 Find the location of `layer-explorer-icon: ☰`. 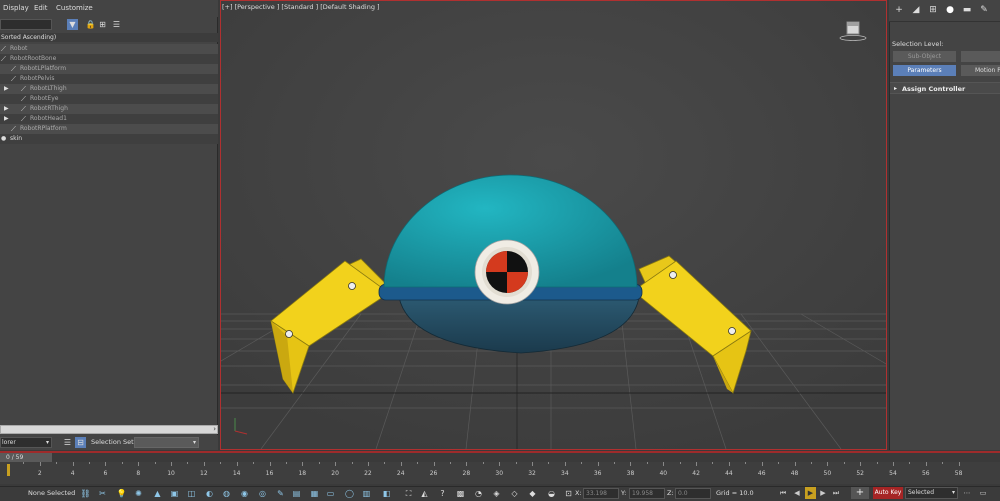

layer-explorer-icon: ☰ is located at coordinates (67, 442).